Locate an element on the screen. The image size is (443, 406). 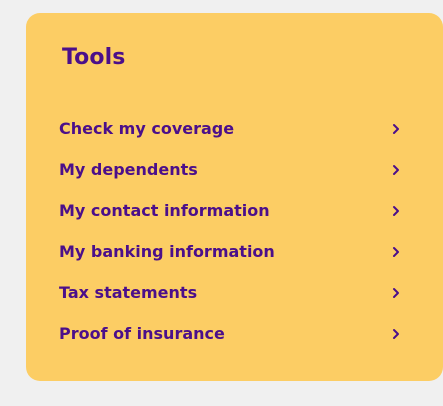
tools-title: Tools is located at coordinates (94, 57).